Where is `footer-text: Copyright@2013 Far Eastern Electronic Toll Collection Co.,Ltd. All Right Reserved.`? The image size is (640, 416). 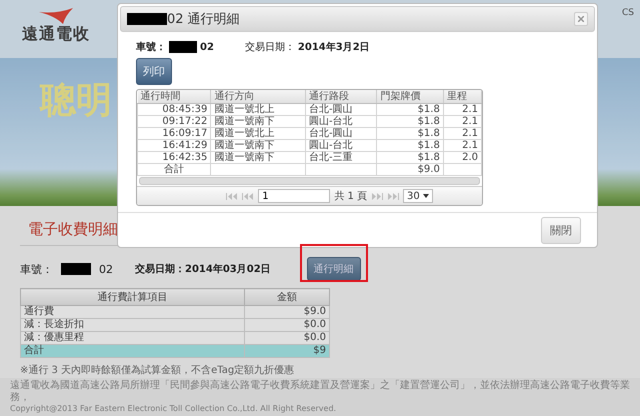
footer-text: Copyright@2013 Far Eastern Electronic Toll Collection Co.,Ltd. All Right Reserved. is located at coordinates (174, 409).